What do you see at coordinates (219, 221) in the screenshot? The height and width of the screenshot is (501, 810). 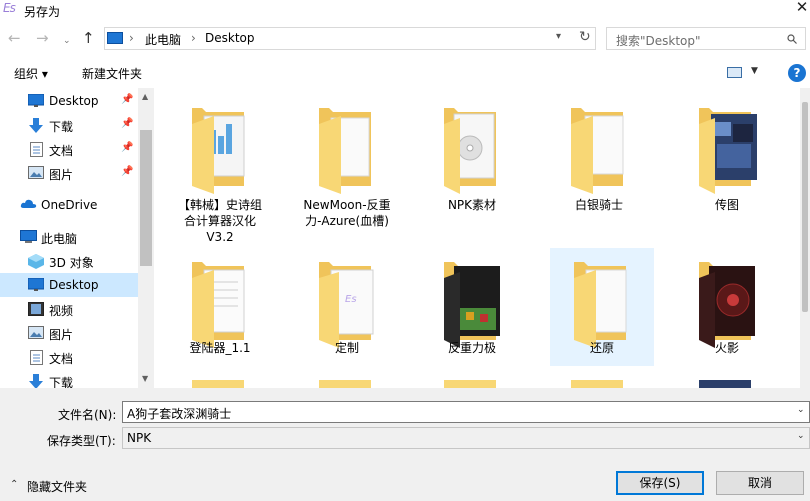 I see `file-name: 【韩械】史诗组 合计算器汉化 V3.2` at bounding box center [219, 221].